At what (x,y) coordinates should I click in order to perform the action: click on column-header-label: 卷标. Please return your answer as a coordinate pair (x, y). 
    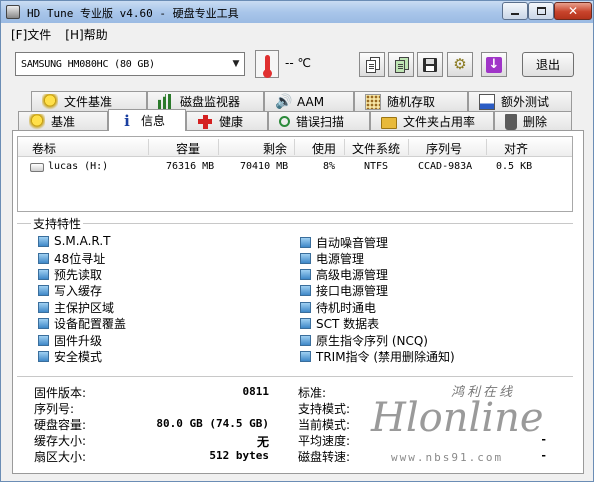
    Looking at the image, I should click on (44, 148).